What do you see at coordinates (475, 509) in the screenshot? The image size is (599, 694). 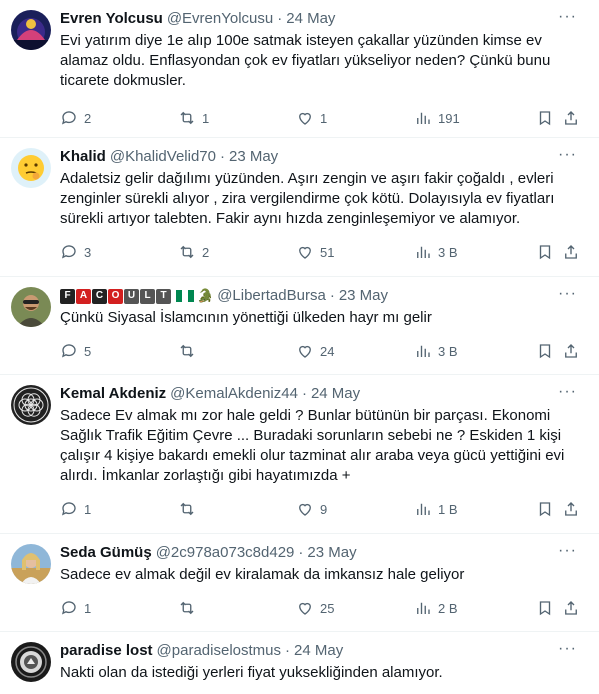 I see `views-button: 1 B` at bounding box center [475, 509].